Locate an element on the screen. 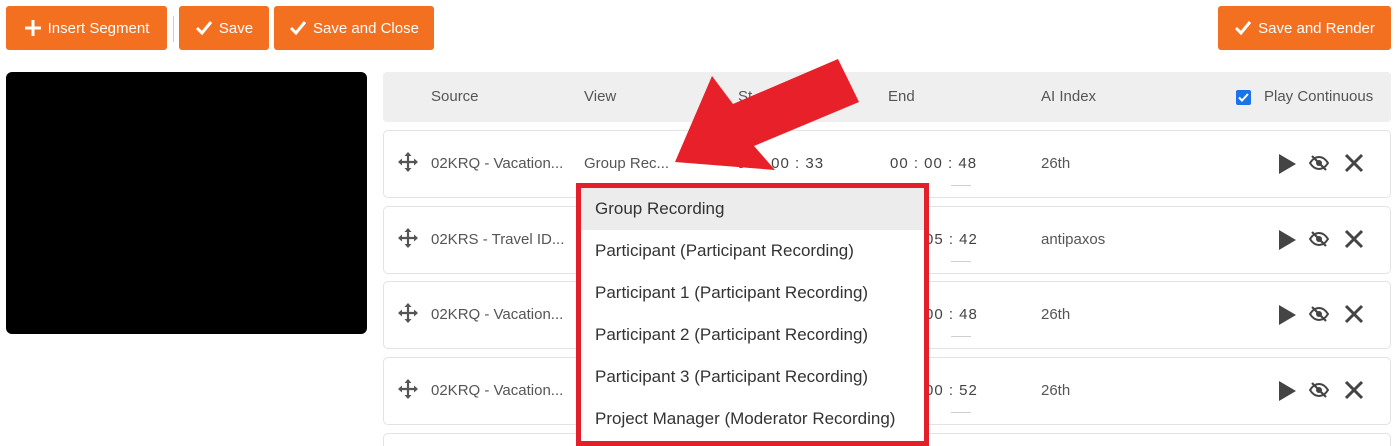 The height and width of the screenshot is (446, 1398). save-and-render-label: Save and Render is located at coordinates (1316, 28).